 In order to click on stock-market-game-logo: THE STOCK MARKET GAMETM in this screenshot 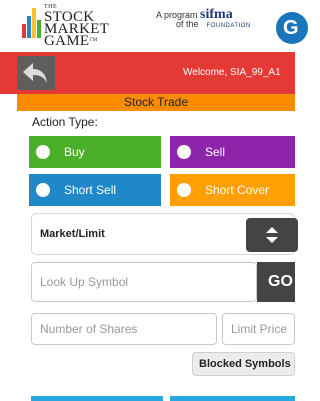, I will do `click(77, 26)`.